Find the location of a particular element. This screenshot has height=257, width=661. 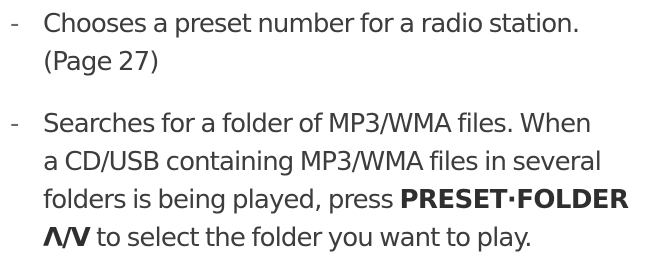

arrow-down-icon: V is located at coordinates (80, 238).